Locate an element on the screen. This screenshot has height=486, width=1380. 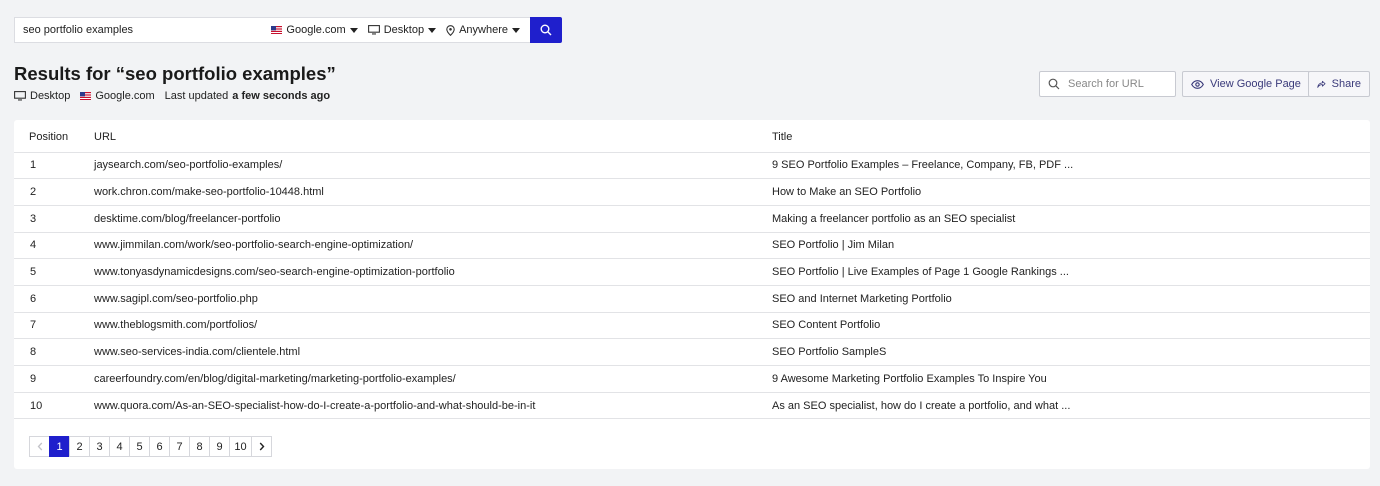
cell-title: SEO Content Portfolio is located at coordinates (1071, 326).